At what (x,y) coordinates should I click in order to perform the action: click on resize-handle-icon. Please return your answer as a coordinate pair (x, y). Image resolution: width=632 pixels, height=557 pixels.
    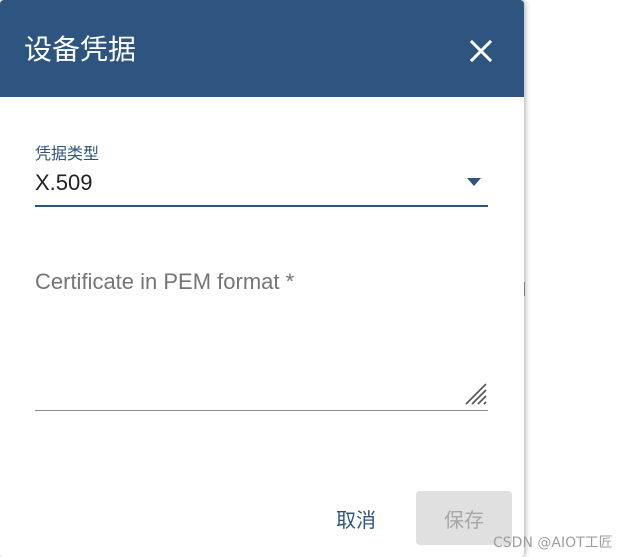
    Looking at the image, I should click on (475, 393).